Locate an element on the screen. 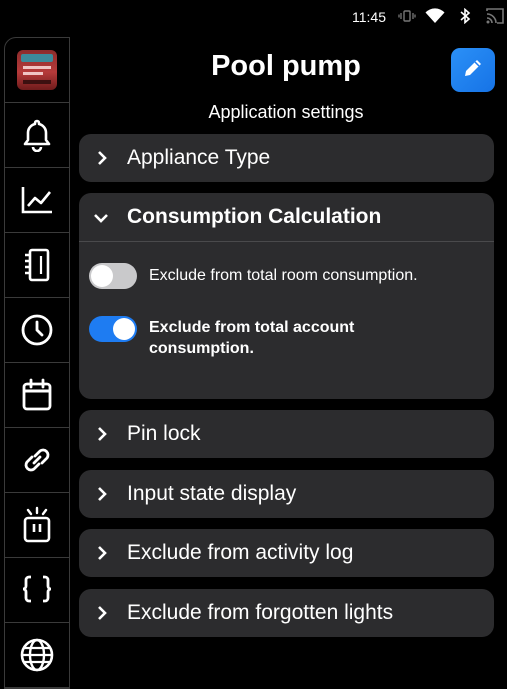 The image size is (507, 689). edit-button is located at coordinates (473, 70).